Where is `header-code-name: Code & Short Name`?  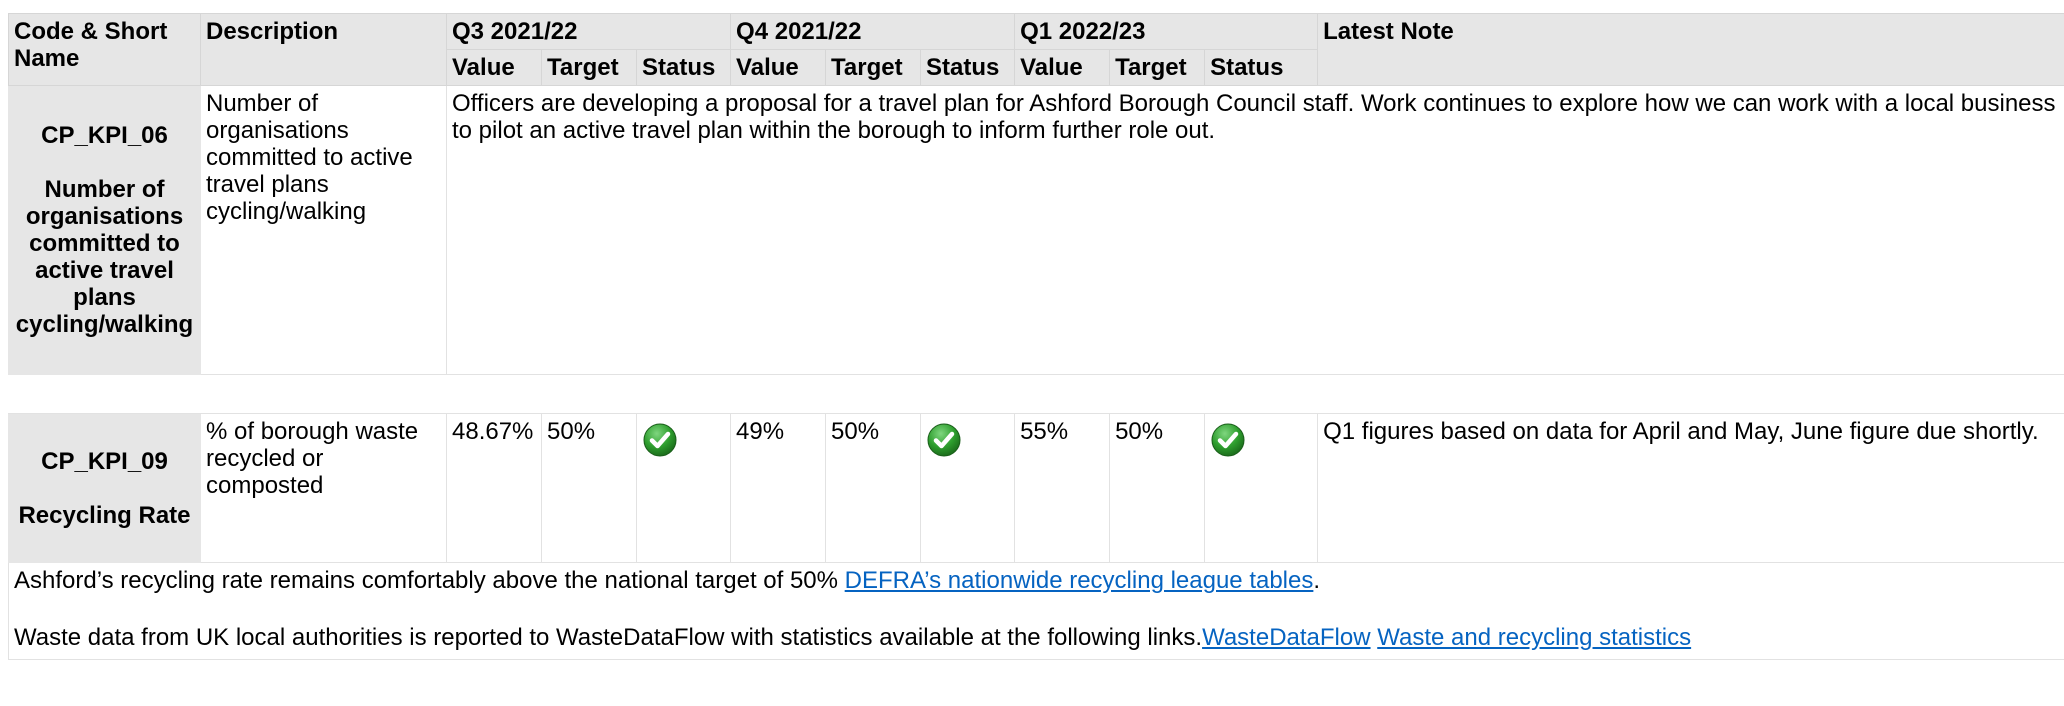 header-code-name: Code & Short Name is located at coordinates (104, 49).